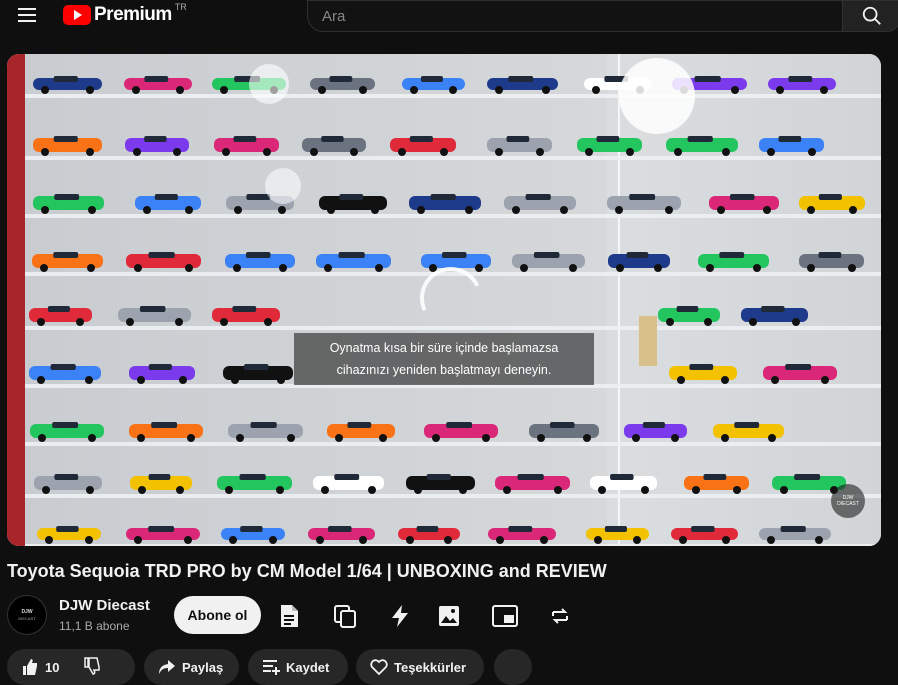  I want to click on subscriber-count: 11,1 B abone, so click(94, 626).